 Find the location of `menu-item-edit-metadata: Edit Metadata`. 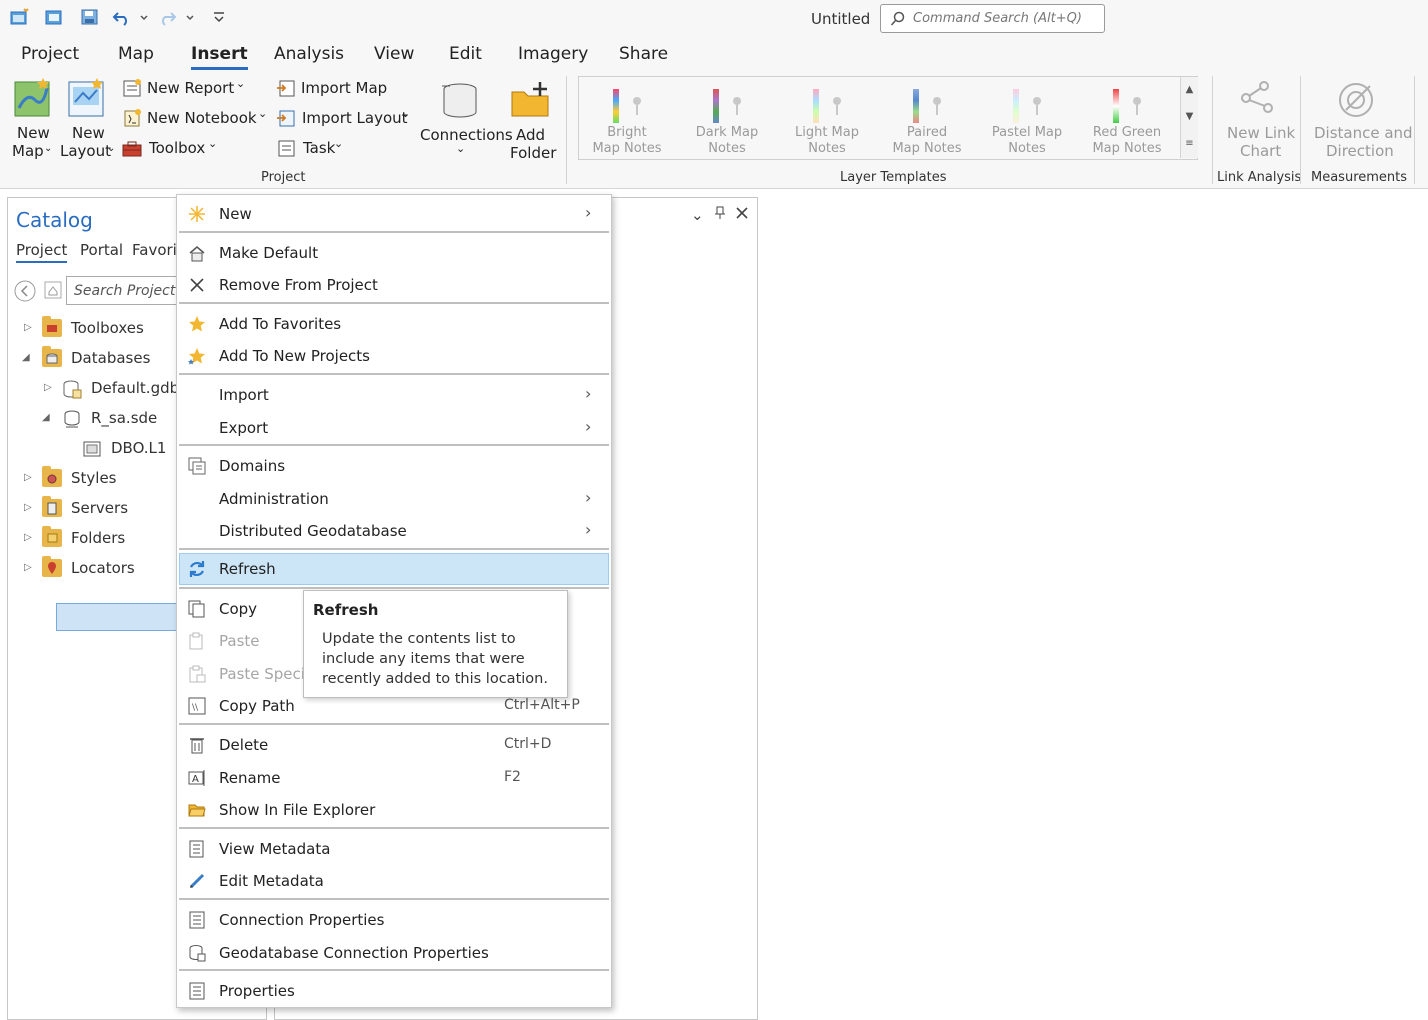

menu-item-edit-metadata: Edit Metadata is located at coordinates (394, 881).